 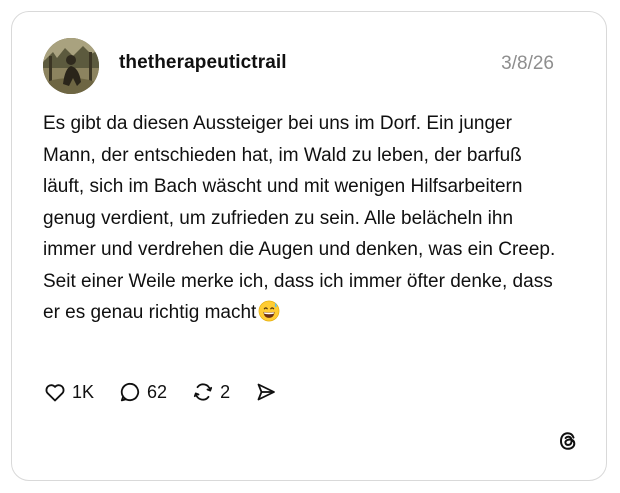 What do you see at coordinates (55, 393) in the screenshot?
I see `heart-icon` at bounding box center [55, 393].